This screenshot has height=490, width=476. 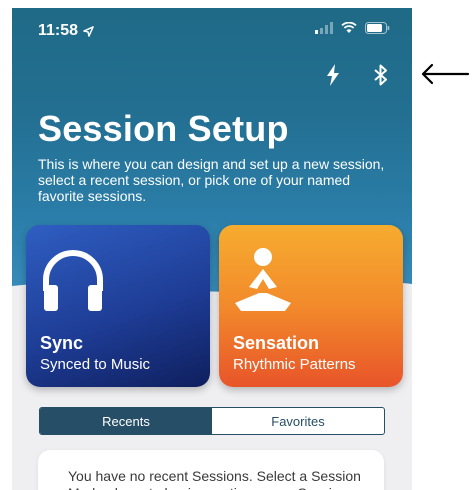 What do you see at coordinates (298, 421) in the screenshot?
I see `tab-favorites: Favorites` at bounding box center [298, 421].